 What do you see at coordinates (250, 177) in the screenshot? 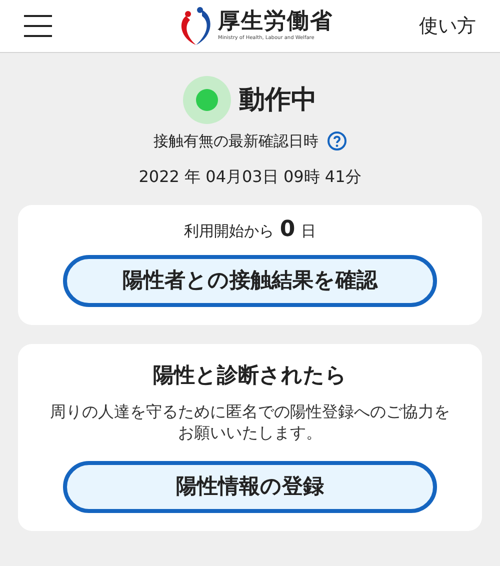
I see `last-check-time: 2022 年 04月03日 09時 41分` at bounding box center [250, 177].